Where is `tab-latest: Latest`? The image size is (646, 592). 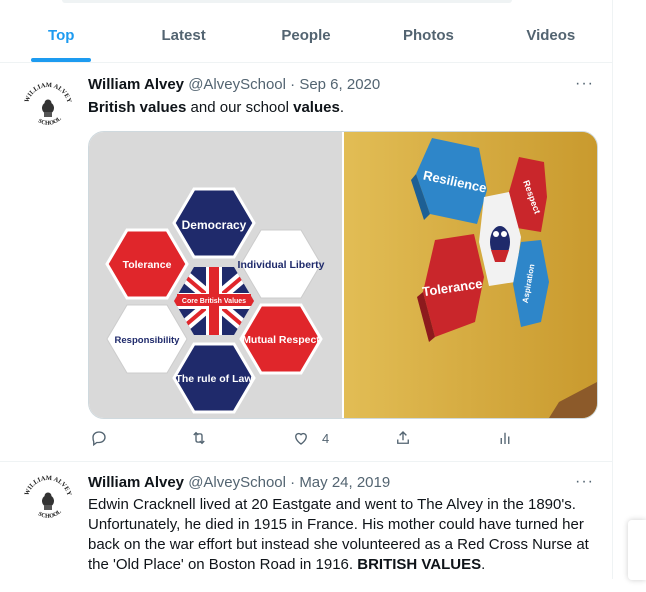
tab-latest: Latest is located at coordinates (183, 35).